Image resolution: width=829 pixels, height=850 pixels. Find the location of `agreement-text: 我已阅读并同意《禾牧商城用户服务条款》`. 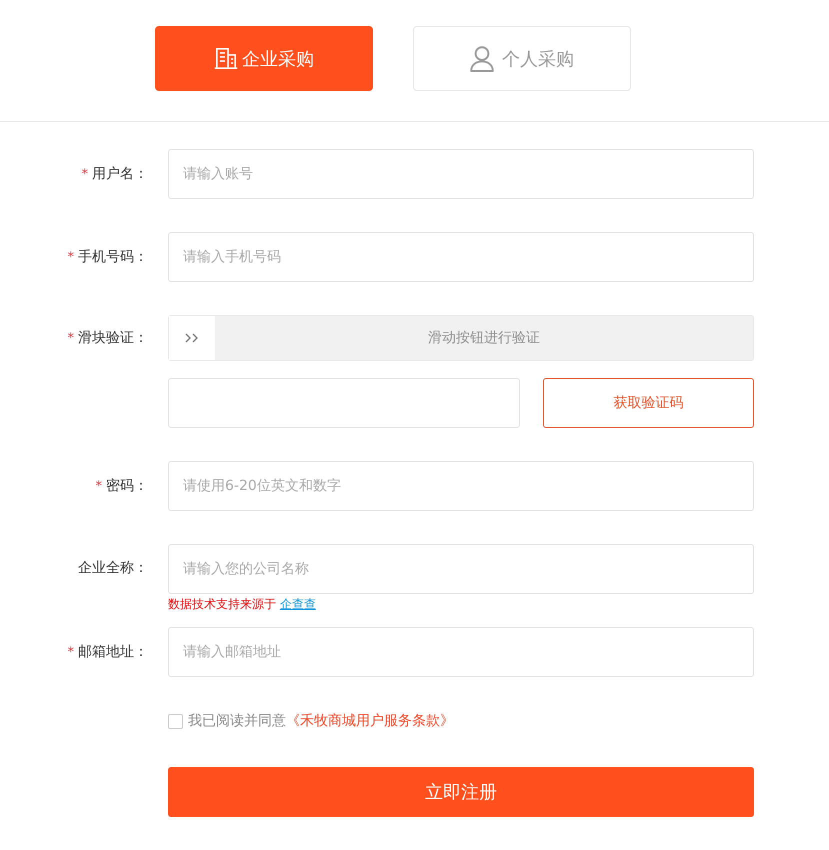

agreement-text: 我已阅读并同意《禾牧商城用户服务条款》 is located at coordinates (321, 721).